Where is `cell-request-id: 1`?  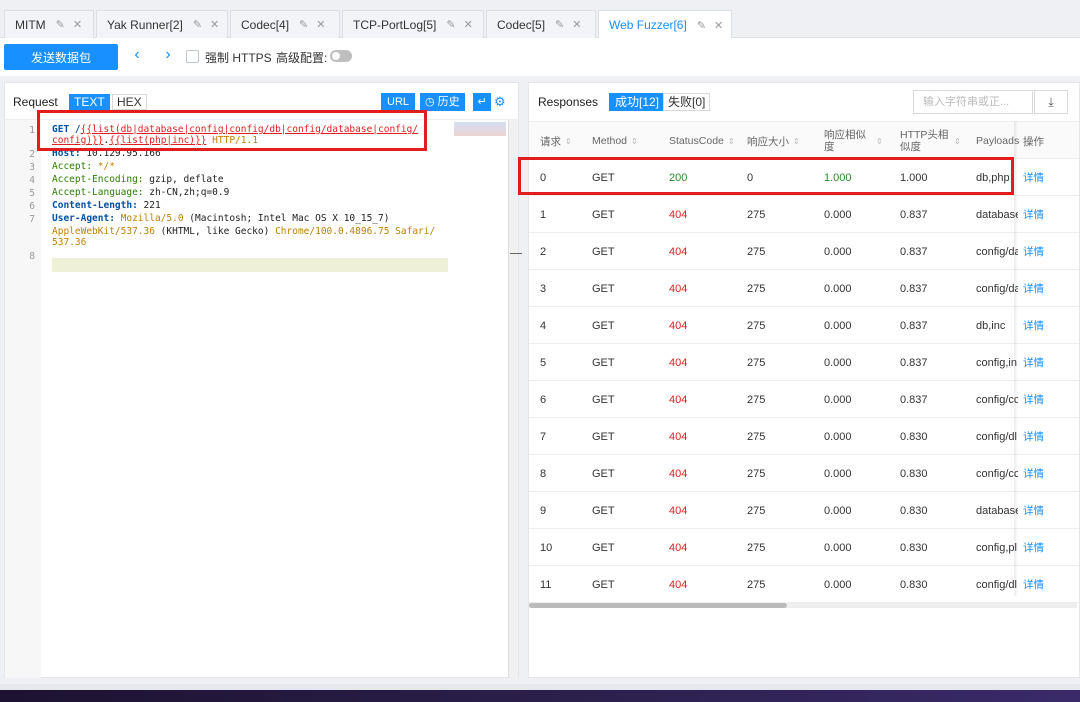
cell-request-id: 1 is located at coordinates (543, 214).